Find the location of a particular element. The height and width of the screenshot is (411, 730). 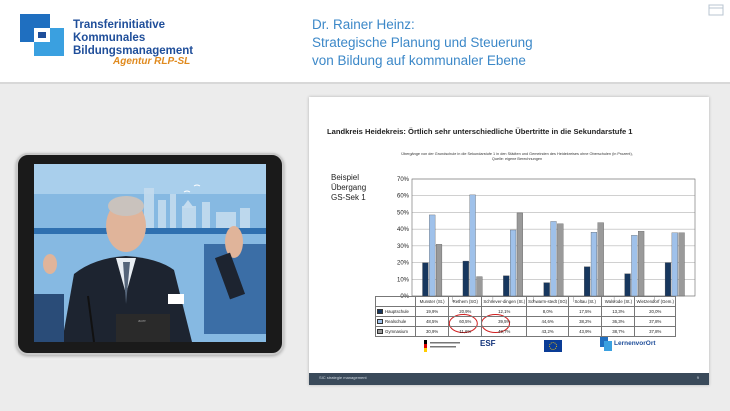

svg-text: acer is located at coordinates (142, 320).